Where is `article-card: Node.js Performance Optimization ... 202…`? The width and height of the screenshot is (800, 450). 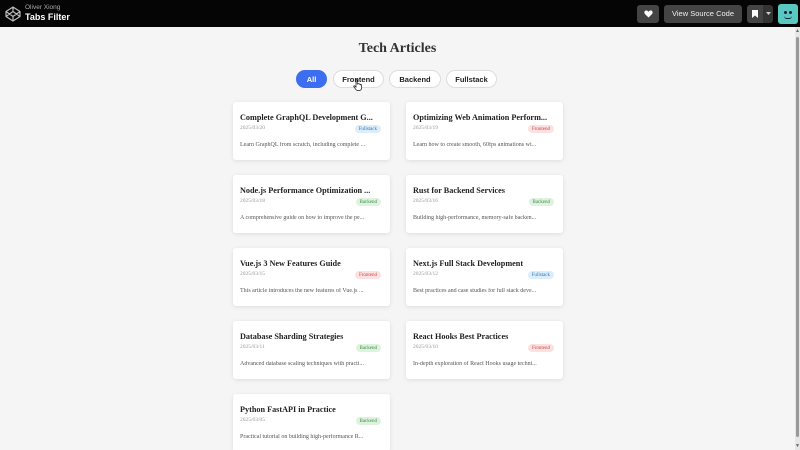
article-card: Node.js Performance Optimization ... 202… is located at coordinates (311, 204).